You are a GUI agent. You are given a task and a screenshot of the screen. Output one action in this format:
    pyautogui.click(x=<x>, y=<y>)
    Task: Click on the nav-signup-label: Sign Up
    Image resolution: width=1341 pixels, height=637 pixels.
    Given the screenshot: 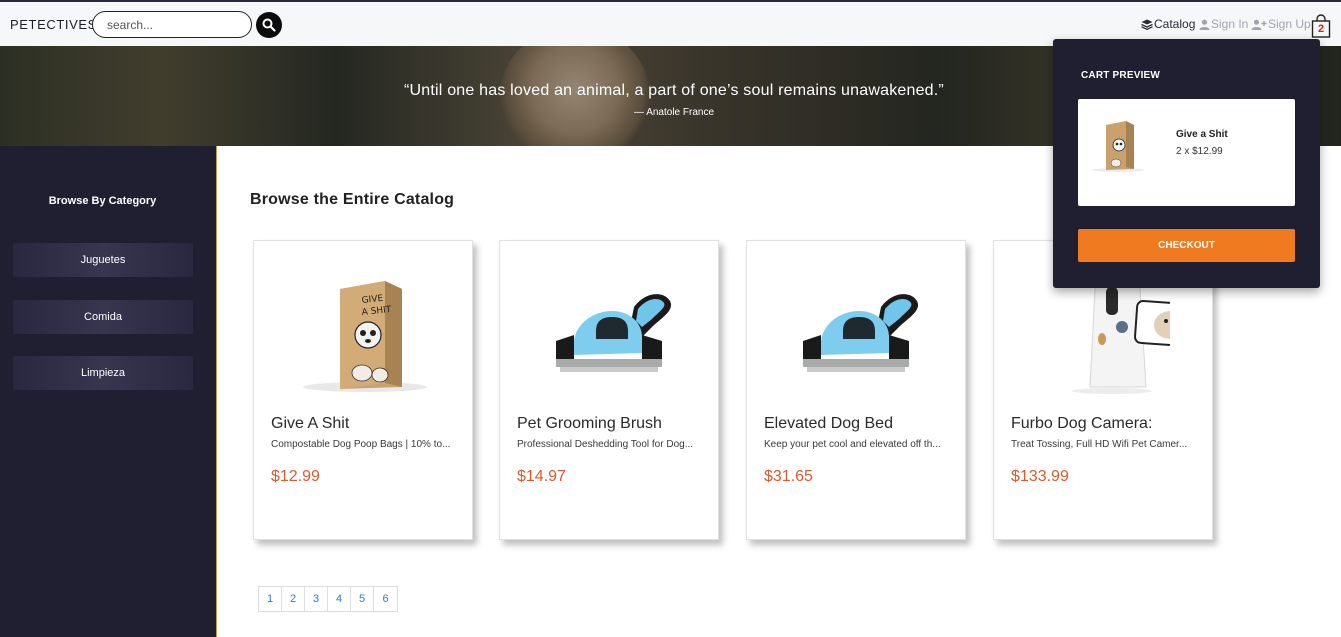 What is the action you would take?
    pyautogui.click(x=1289, y=24)
    